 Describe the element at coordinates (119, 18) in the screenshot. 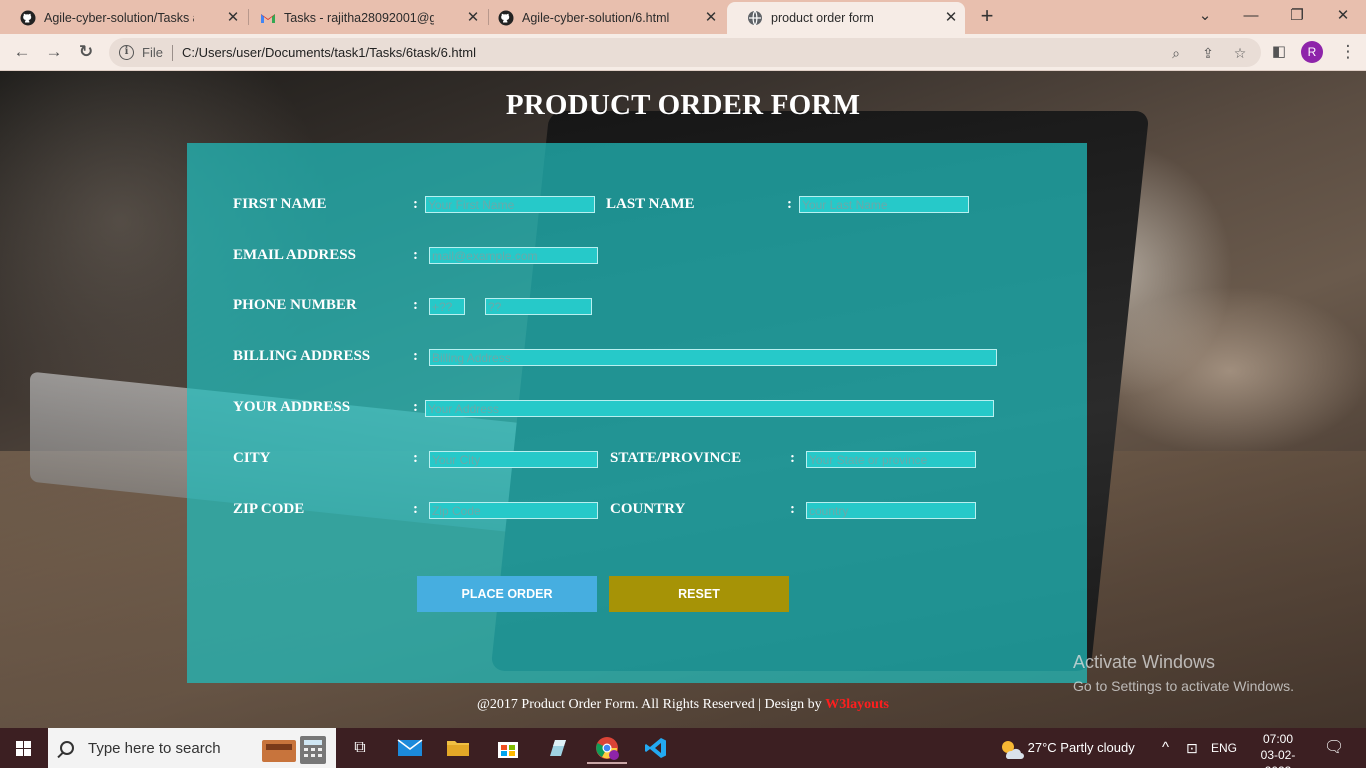

I see `tab-title: Agile-cyber-solution/Tasks at ma` at that location.